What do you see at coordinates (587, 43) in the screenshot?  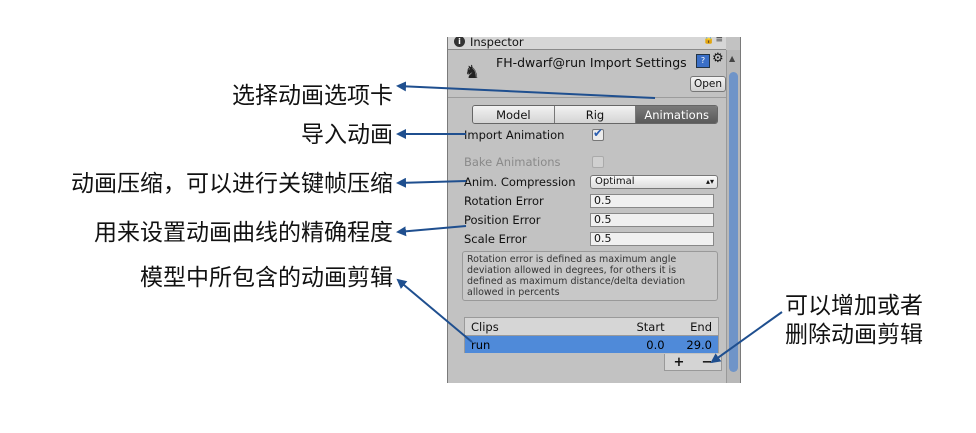 I see `inspector-tab-header: i Inspector 🔒≡` at bounding box center [587, 43].